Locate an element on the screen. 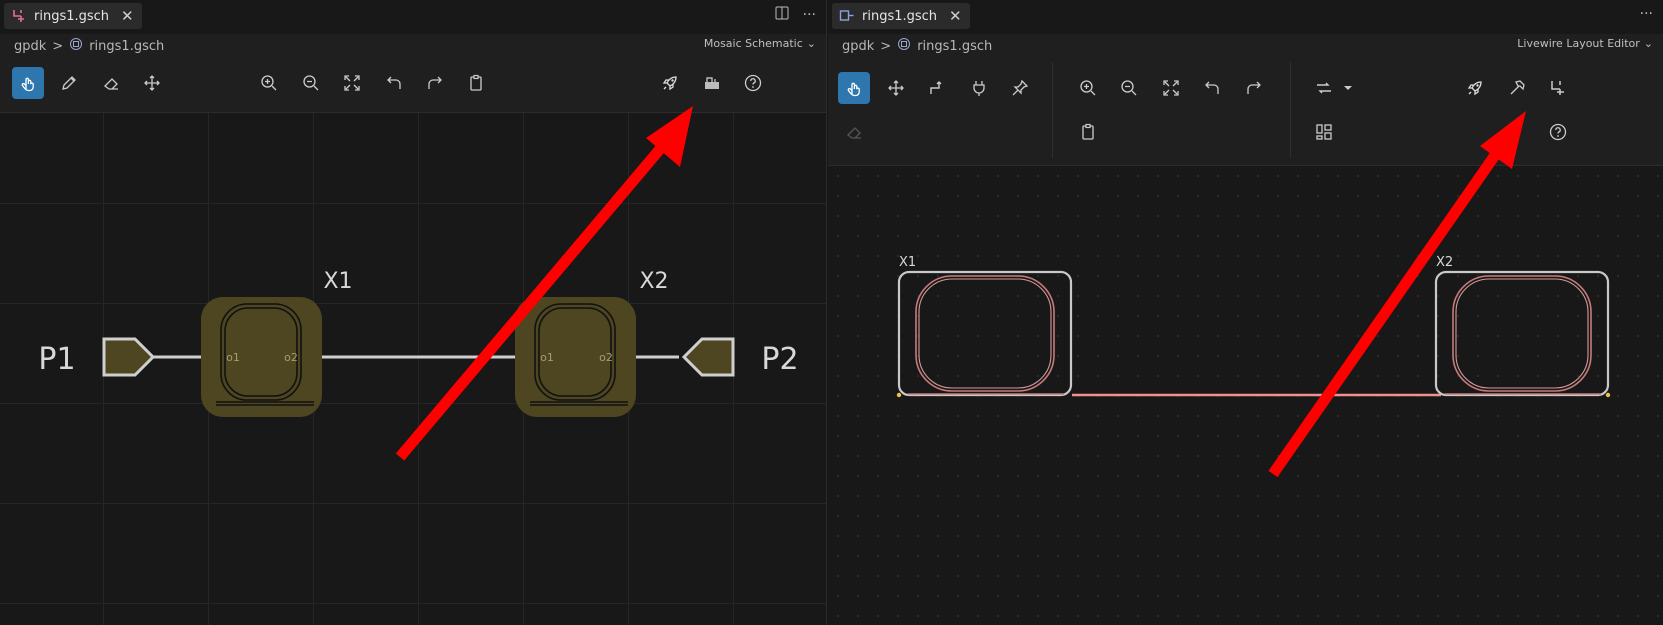 This screenshot has height=625, width=1663. instance-x1: o1 o2 X1 is located at coordinates (277, 343).